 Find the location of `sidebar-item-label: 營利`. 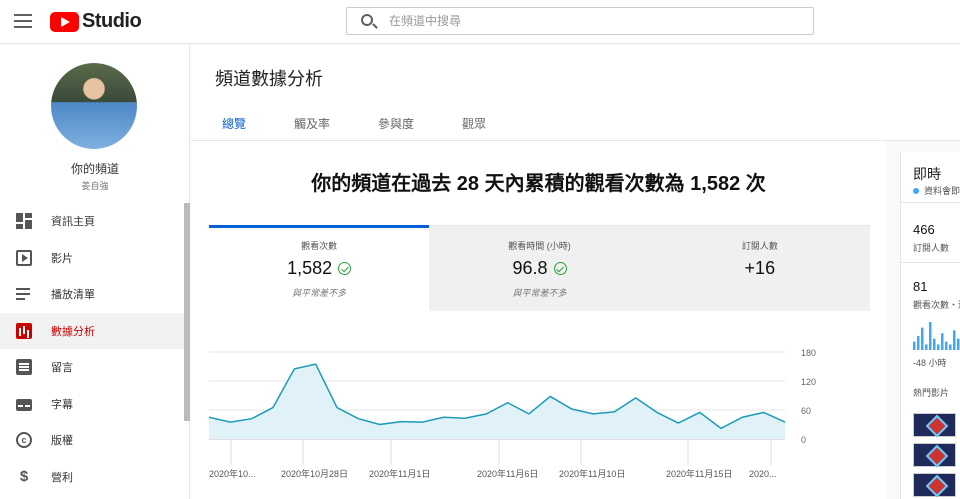

sidebar-item-label: 營利 is located at coordinates (62, 477).